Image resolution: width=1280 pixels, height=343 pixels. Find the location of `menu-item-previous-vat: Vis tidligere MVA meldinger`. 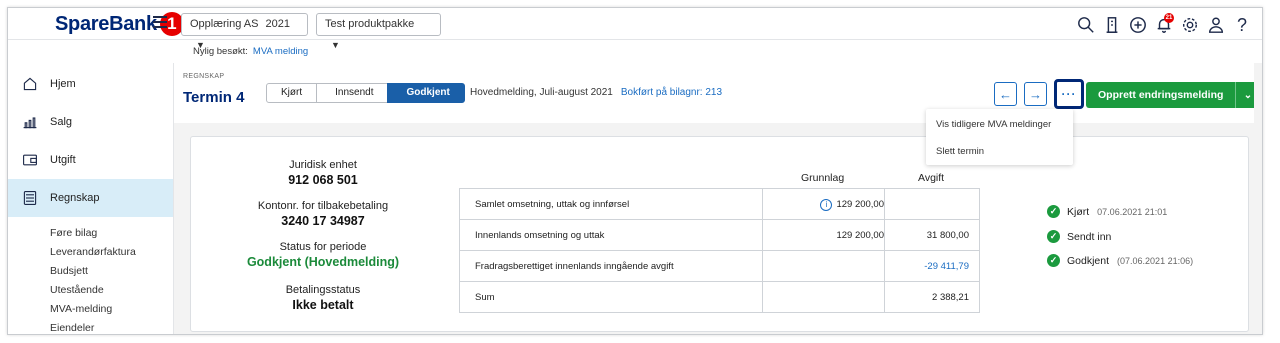

menu-item-previous-vat: Vis tidligere MVA meldinger is located at coordinates (993, 124).